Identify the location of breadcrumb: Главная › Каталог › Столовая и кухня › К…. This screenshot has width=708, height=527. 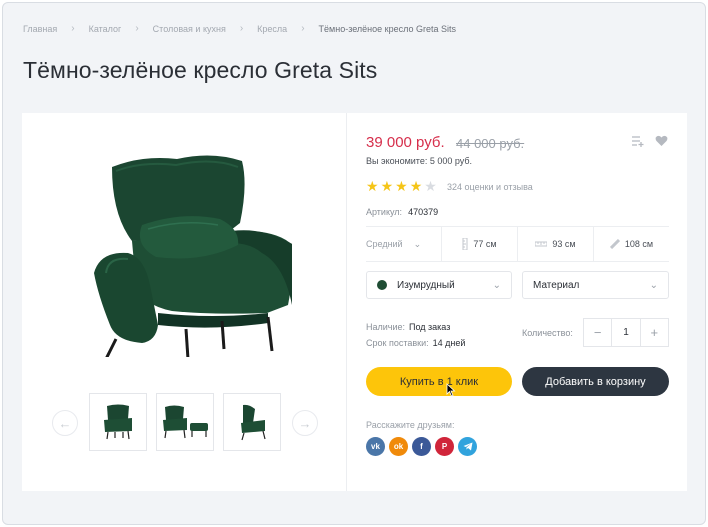
(239, 28).